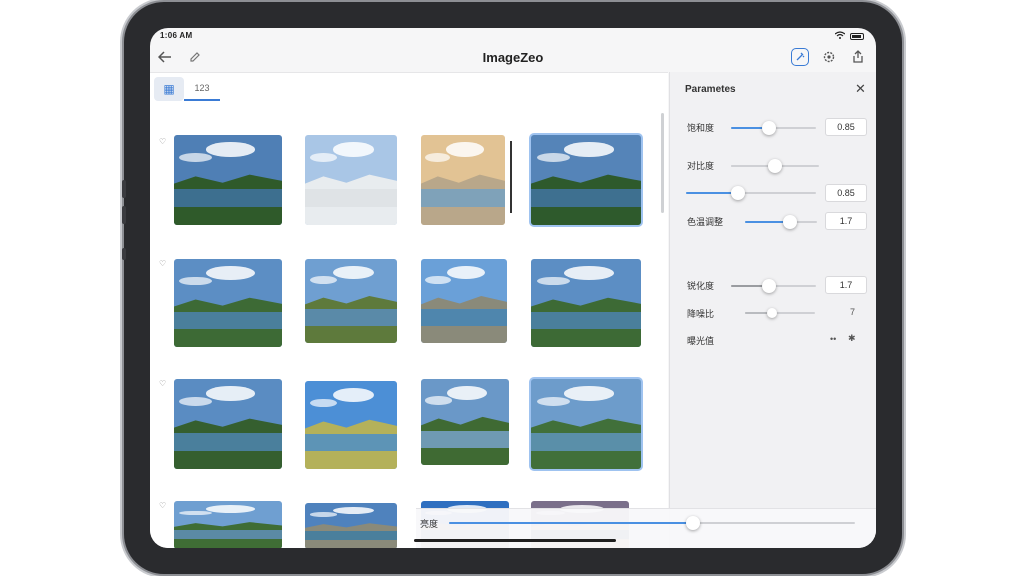  Describe the element at coordinates (853, 312) in the screenshot. I see `denoise-value: 7` at that location.